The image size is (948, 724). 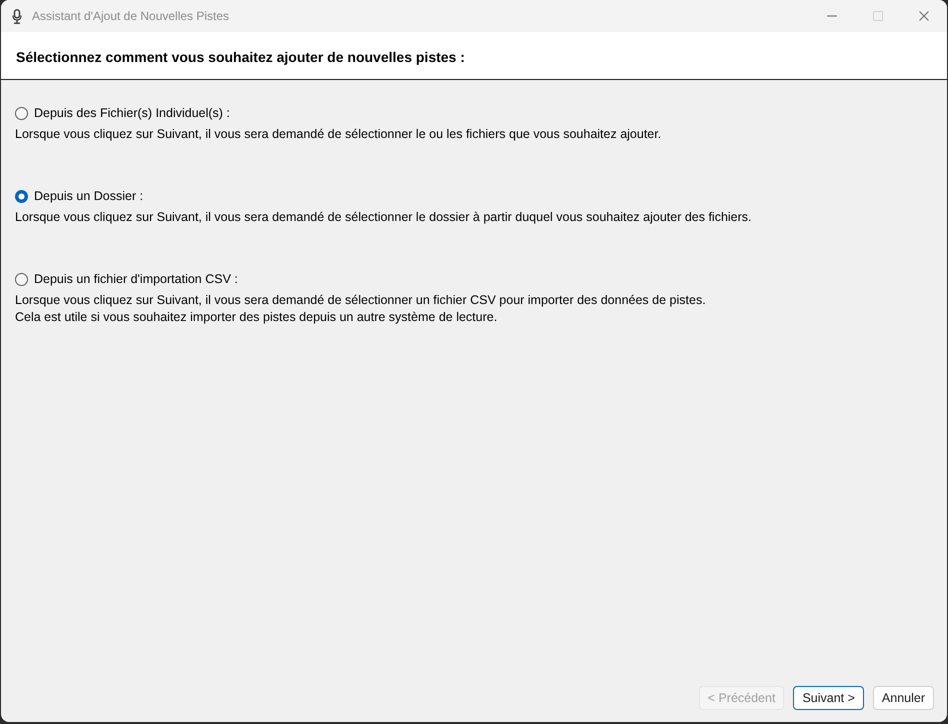 I want to click on maximize-icon, so click(x=878, y=16).